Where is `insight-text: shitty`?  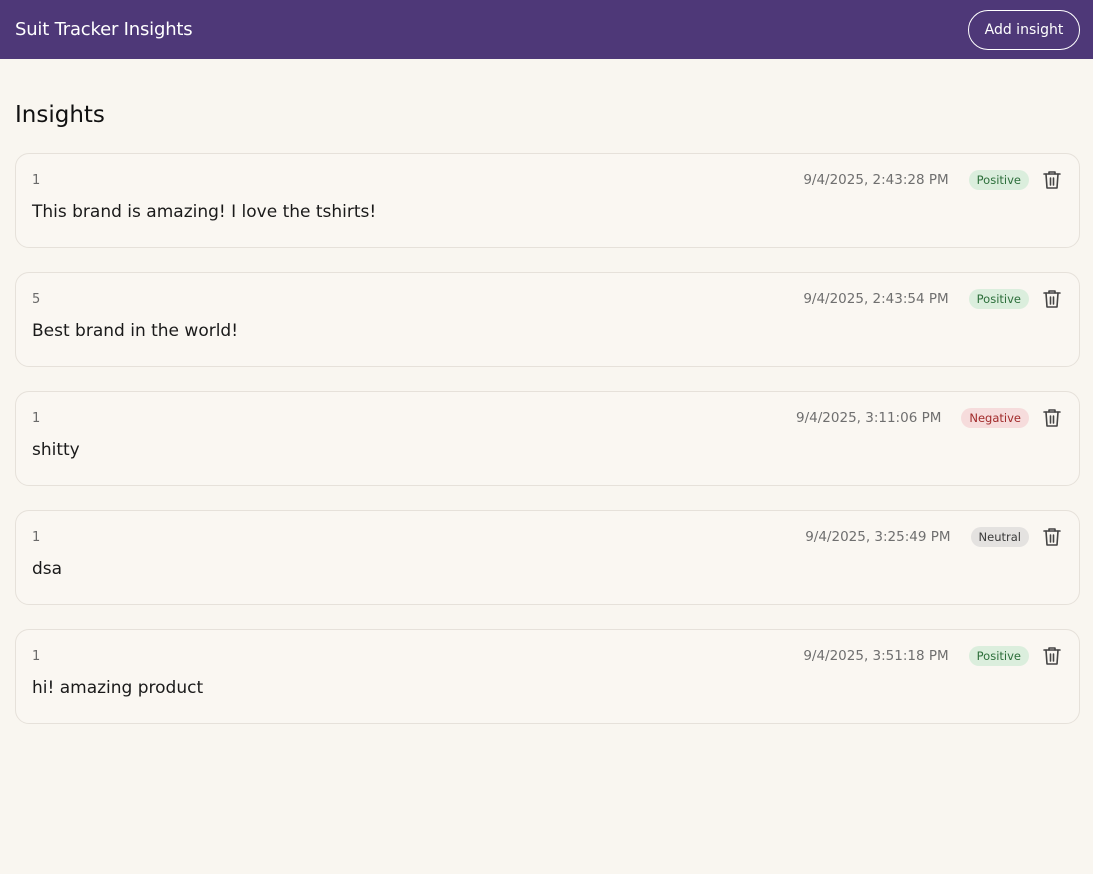
insight-text: shitty is located at coordinates (56, 450).